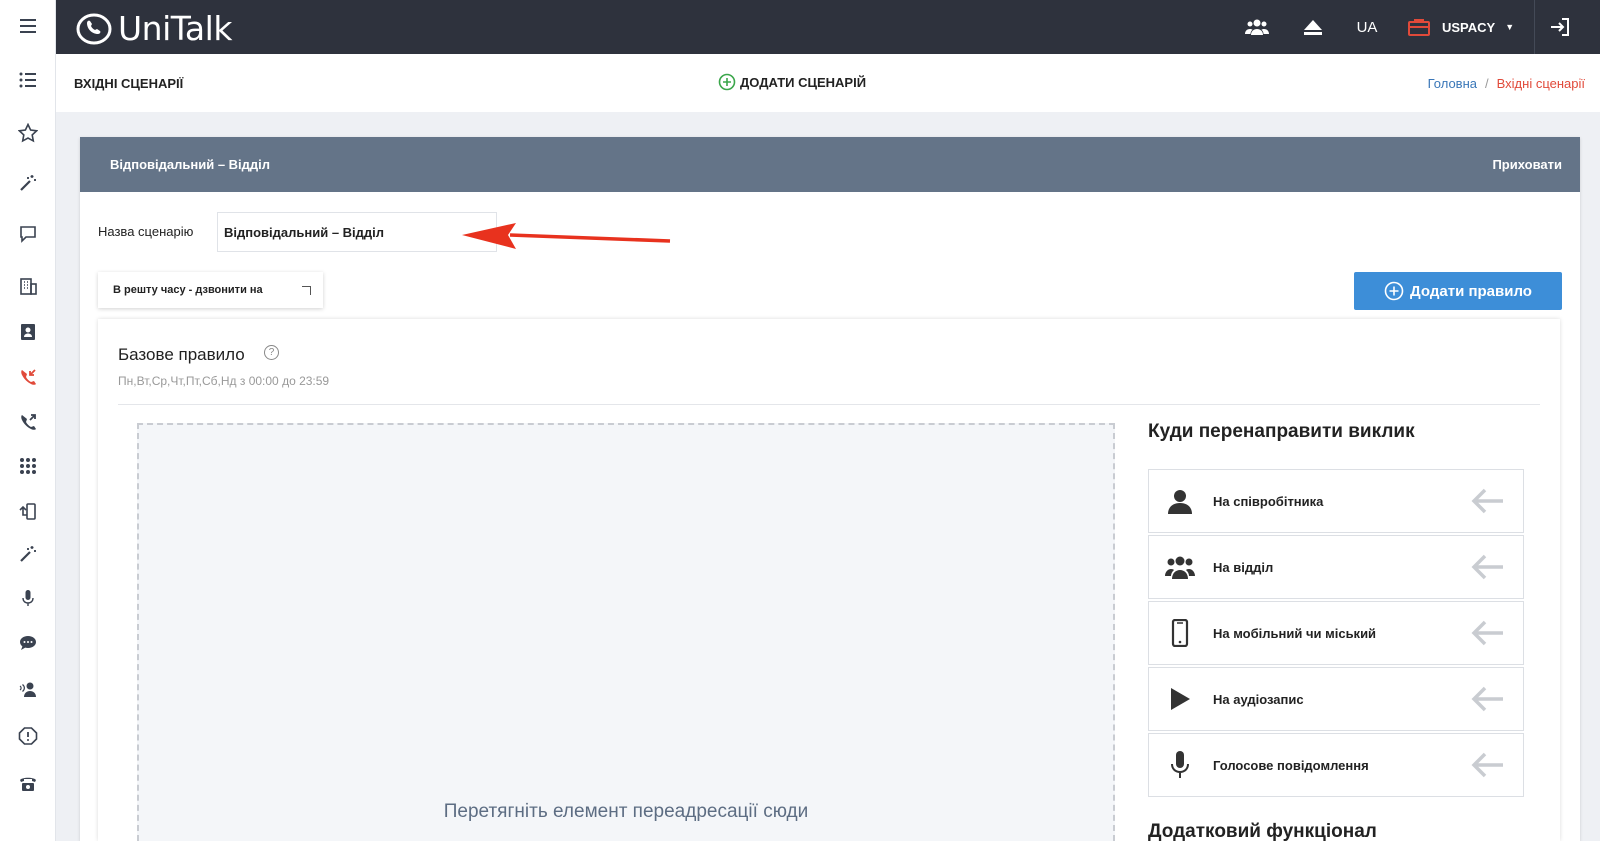  I want to click on chevron-down-icon: ▼, so click(1510, 27).